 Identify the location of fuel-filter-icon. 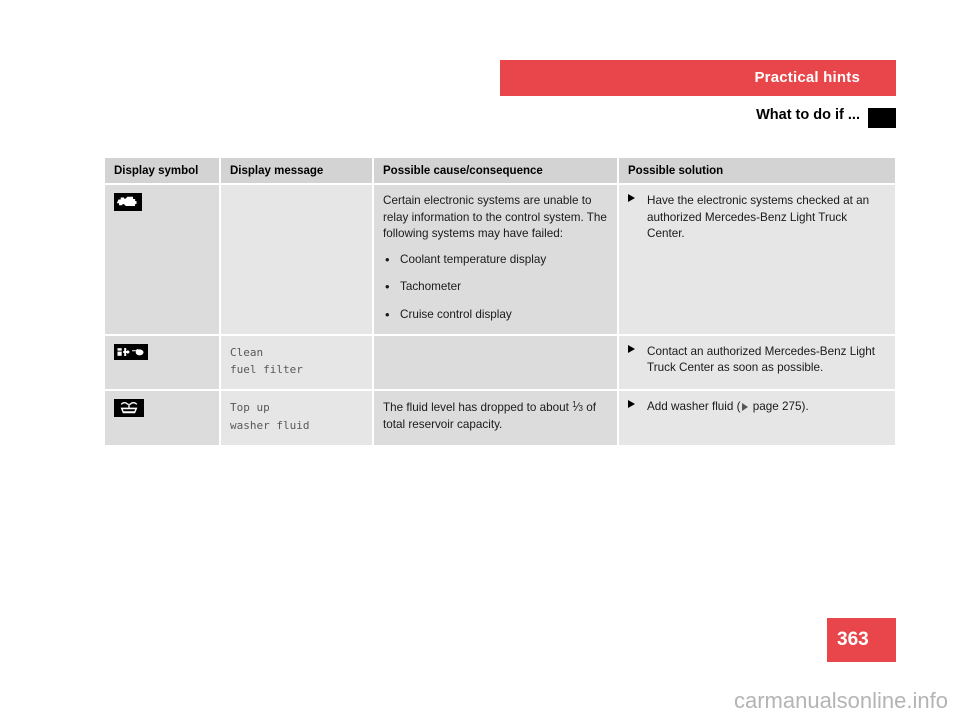
(131, 351).